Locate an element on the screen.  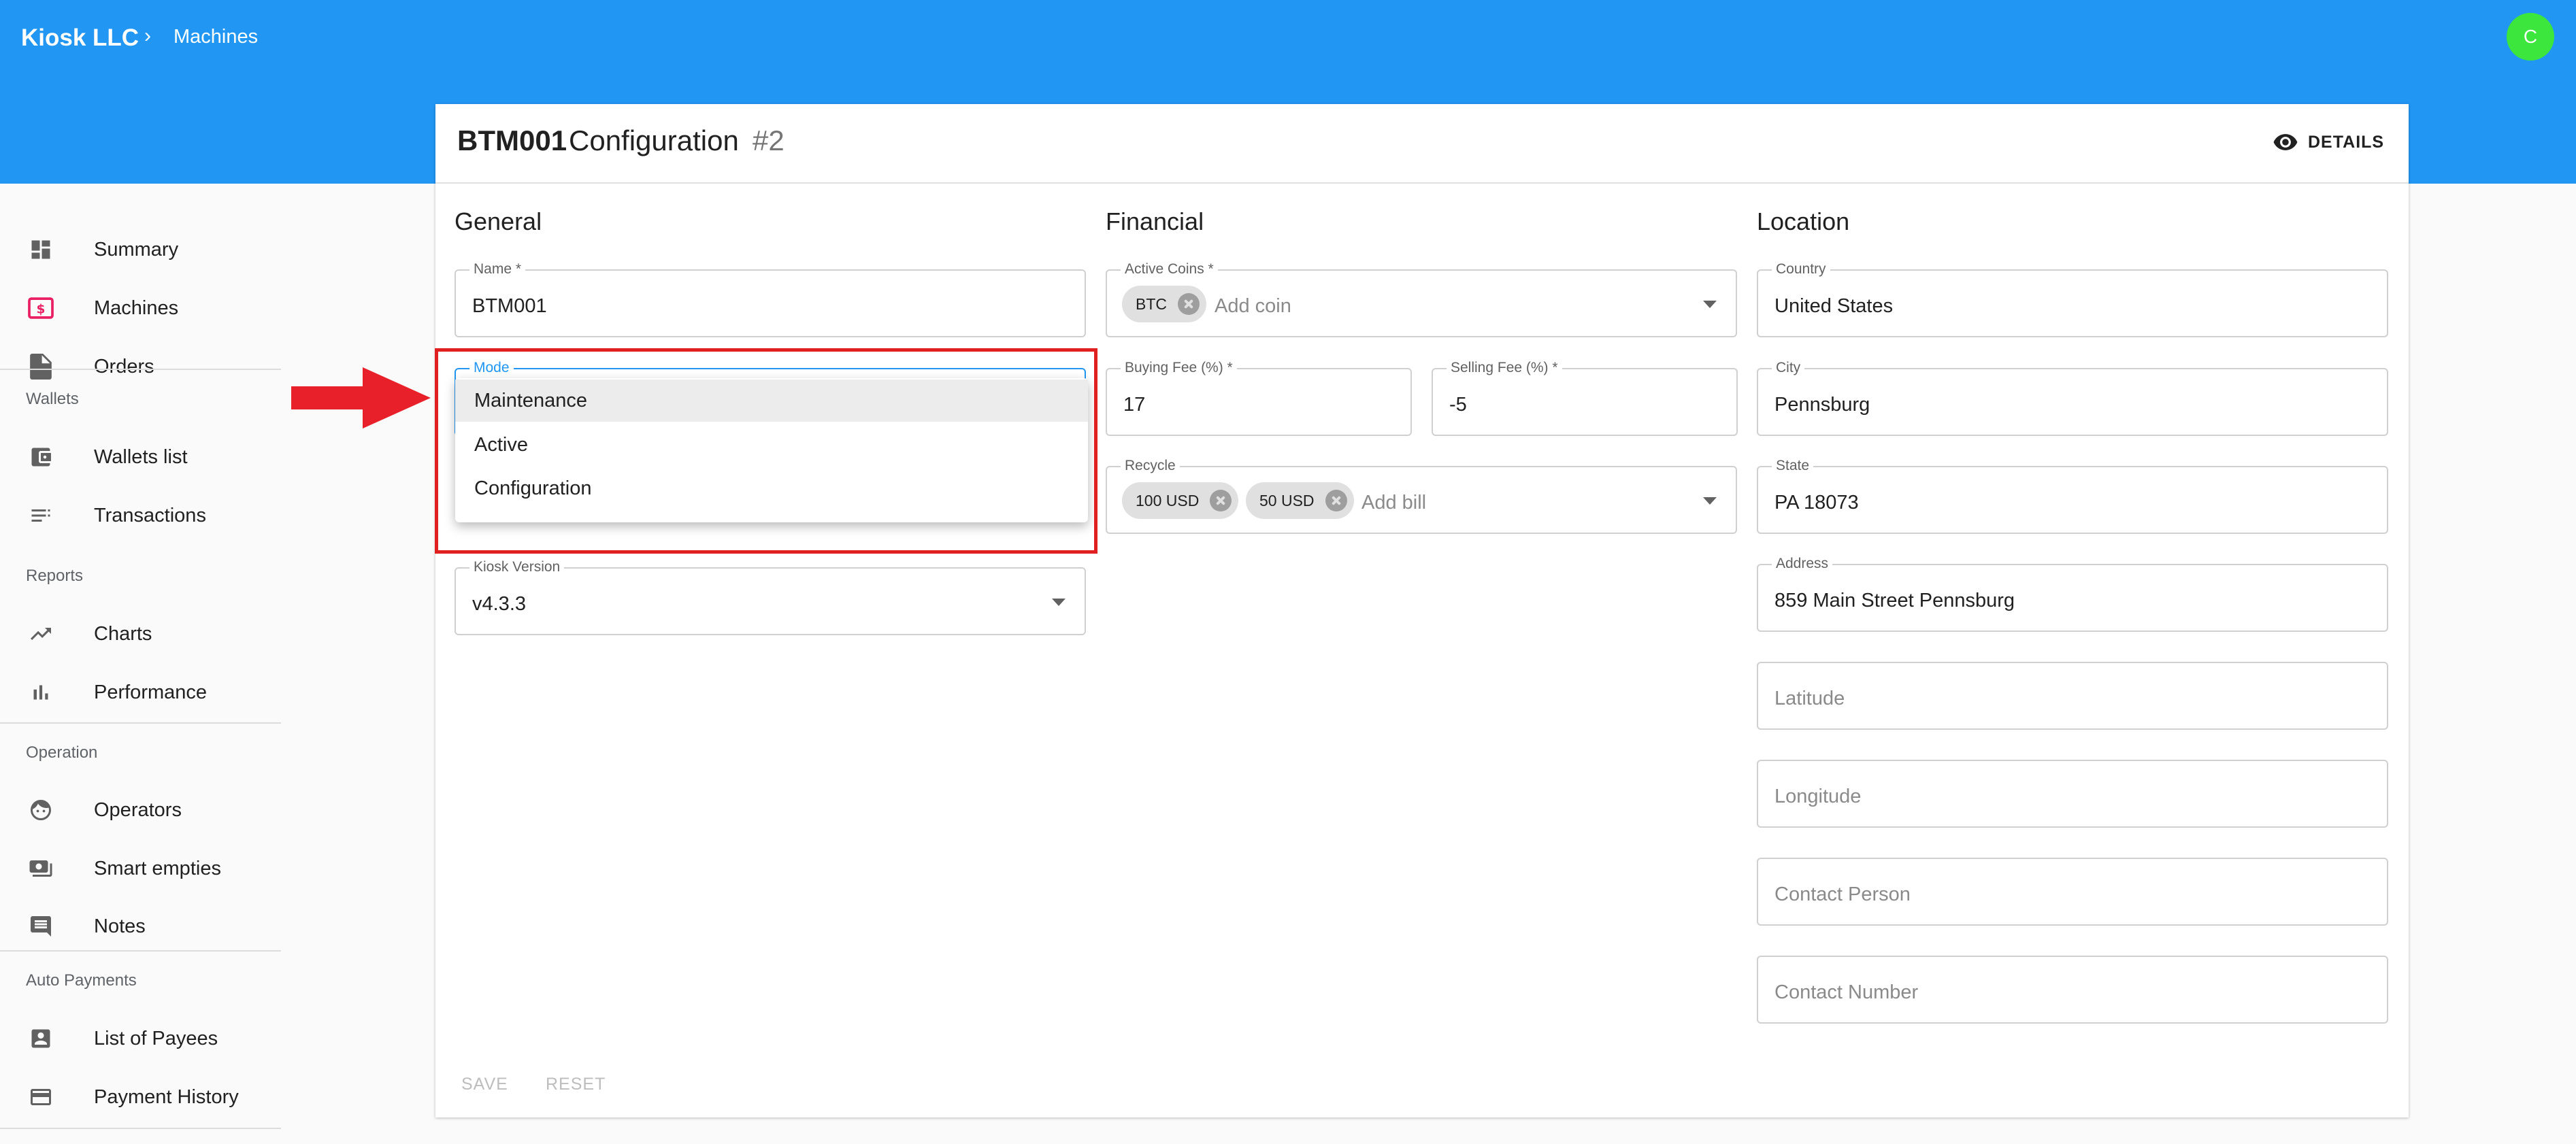
active-coins-label: Active Coins * is located at coordinates (1169, 269).